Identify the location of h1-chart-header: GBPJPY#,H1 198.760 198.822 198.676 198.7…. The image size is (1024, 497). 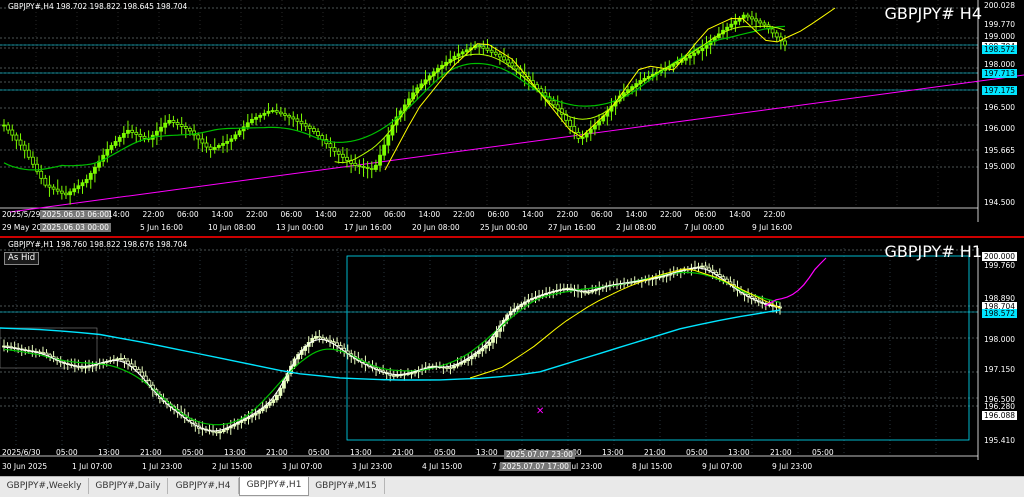
(98, 244).